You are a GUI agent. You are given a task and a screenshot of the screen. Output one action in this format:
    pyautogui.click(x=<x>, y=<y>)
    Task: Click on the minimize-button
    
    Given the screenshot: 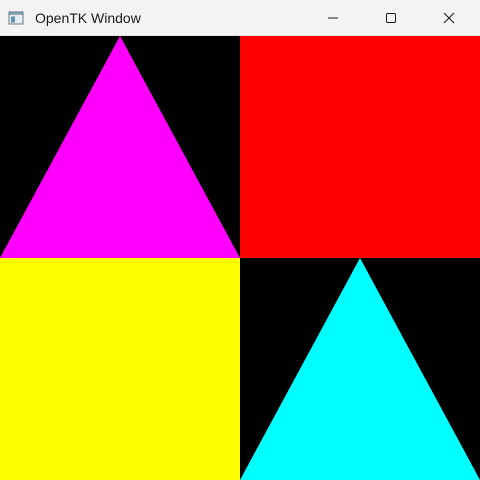 What is the action you would take?
    pyautogui.click(x=333, y=18)
    